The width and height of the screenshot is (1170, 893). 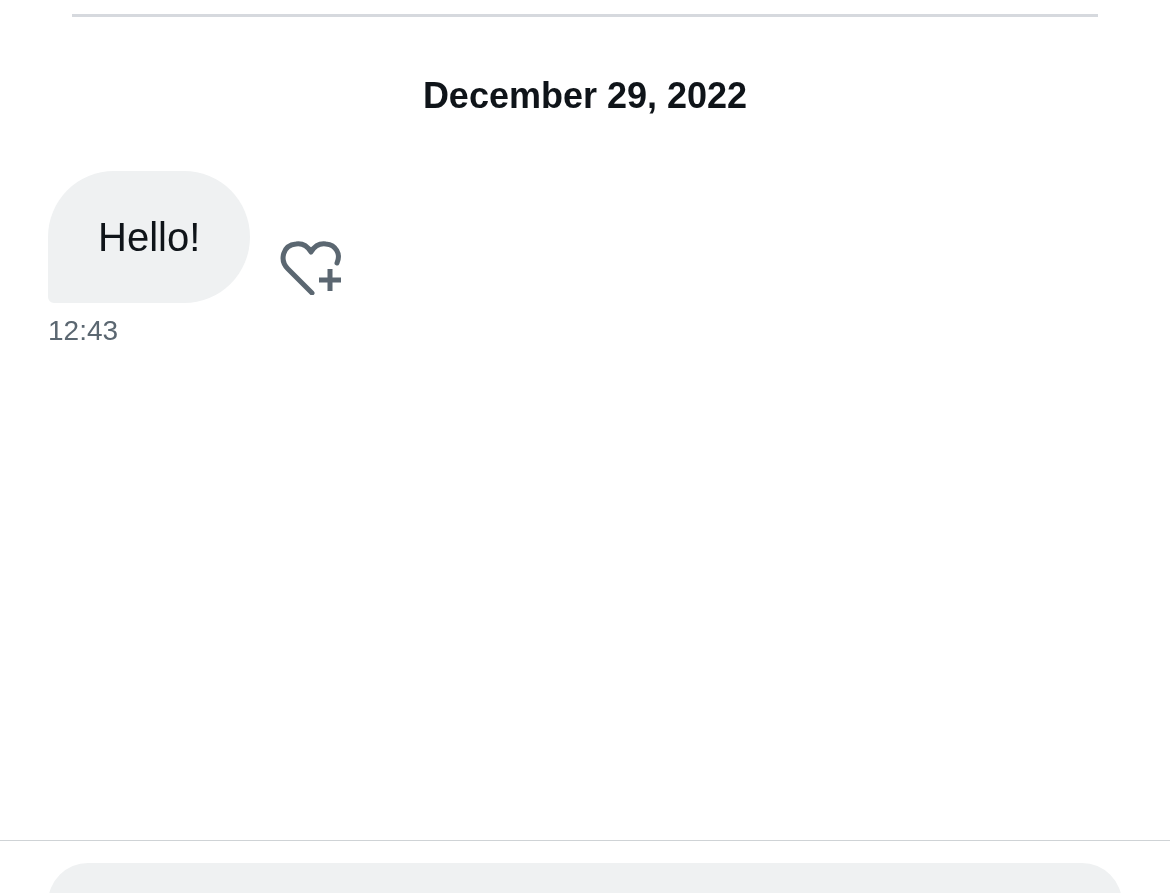 What do you see at coordinates (585, 96) in the screenshot?
I see `date-header: December 29, 2022` at bounding box center [585, 96].